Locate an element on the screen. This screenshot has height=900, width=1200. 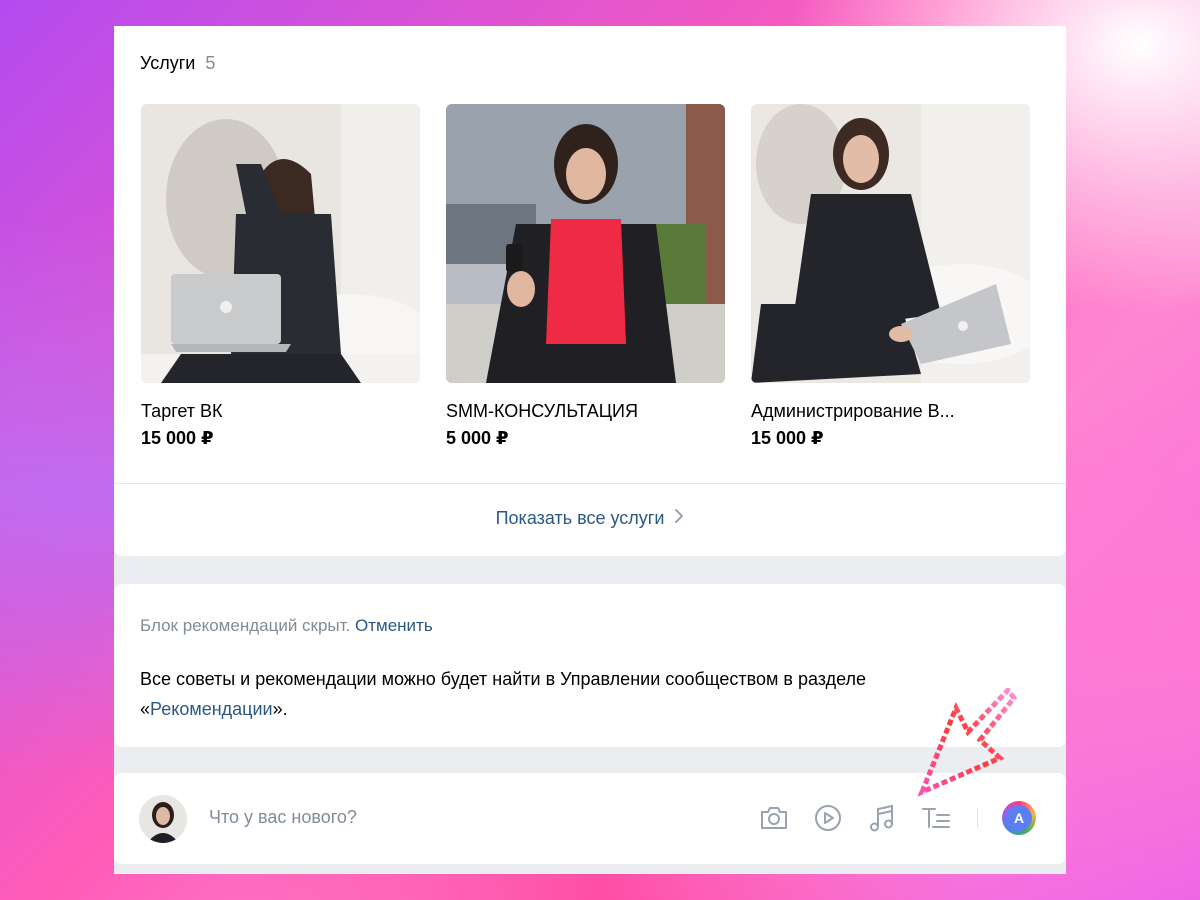
service-price: 5 000 ₽ is located at coordinates (477, 438).